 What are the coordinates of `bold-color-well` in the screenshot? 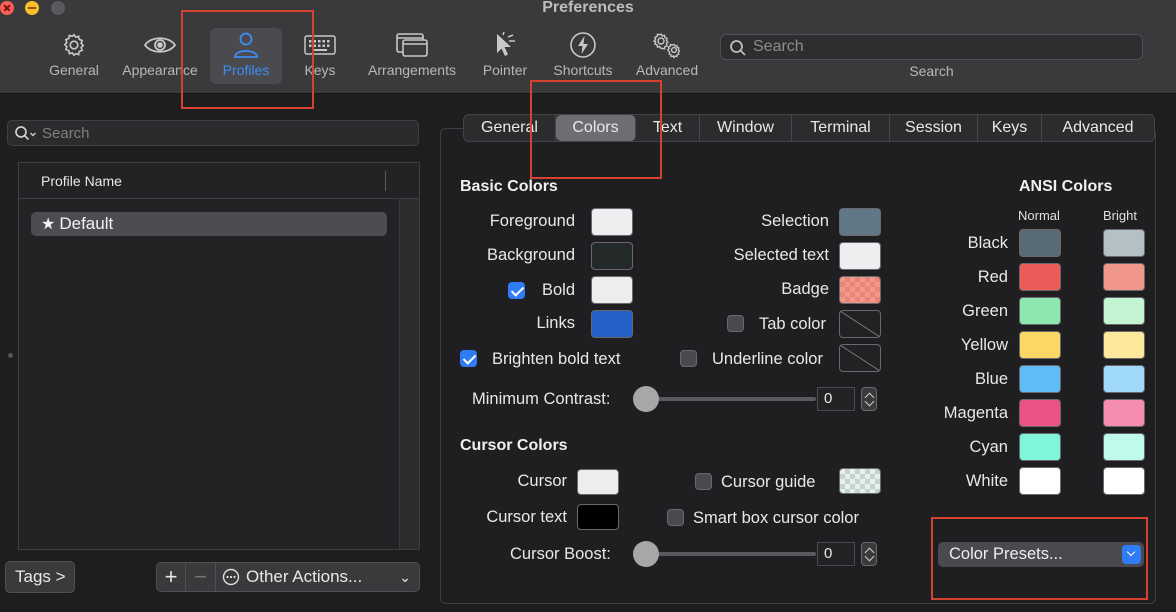 It's located at (612, 290).